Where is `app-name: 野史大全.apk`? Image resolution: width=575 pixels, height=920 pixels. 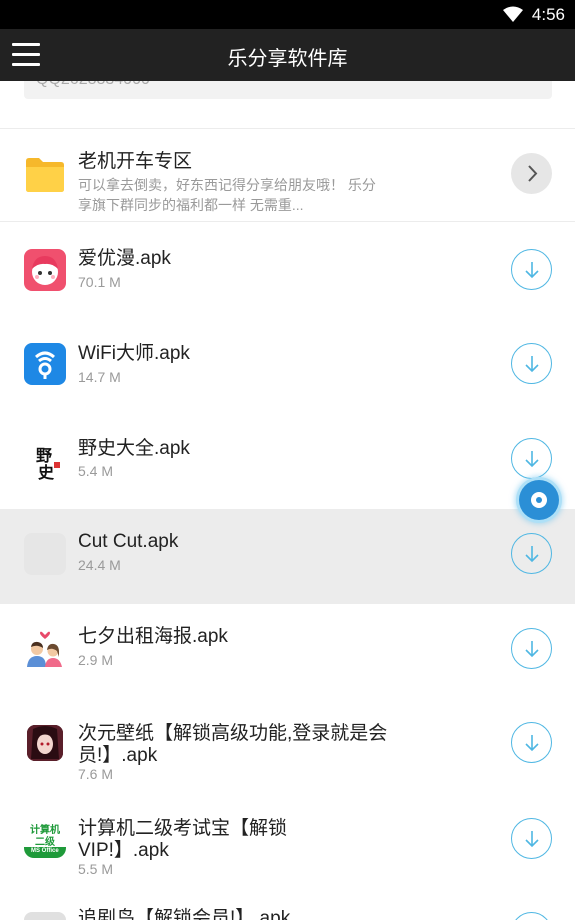
app-name: 野史大全.apk is located at coordinates (134, 448).